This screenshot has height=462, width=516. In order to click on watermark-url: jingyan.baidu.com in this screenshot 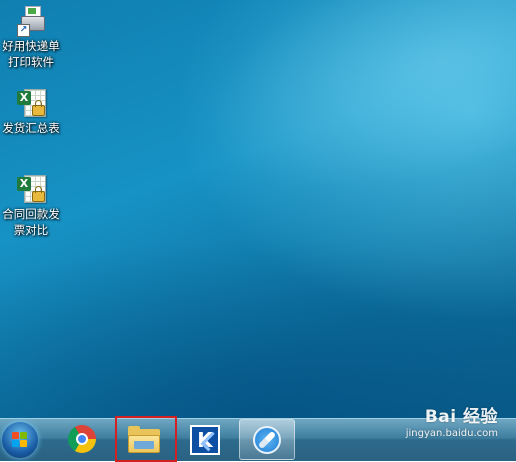, I will do `click(451, 433)`.